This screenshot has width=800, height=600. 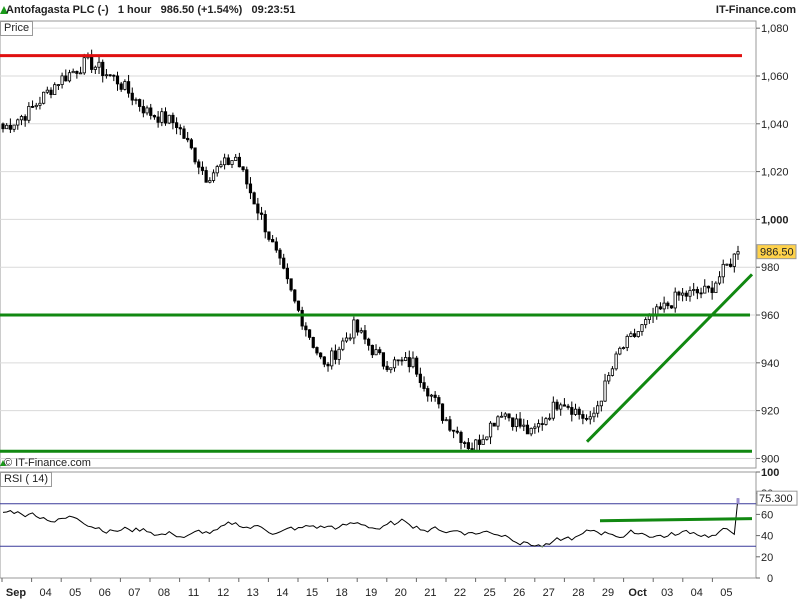 What do you see at coordinates (282, 593) in the screenshot?
I see `x-tick-label: 14` at bounding box center [282, 593].